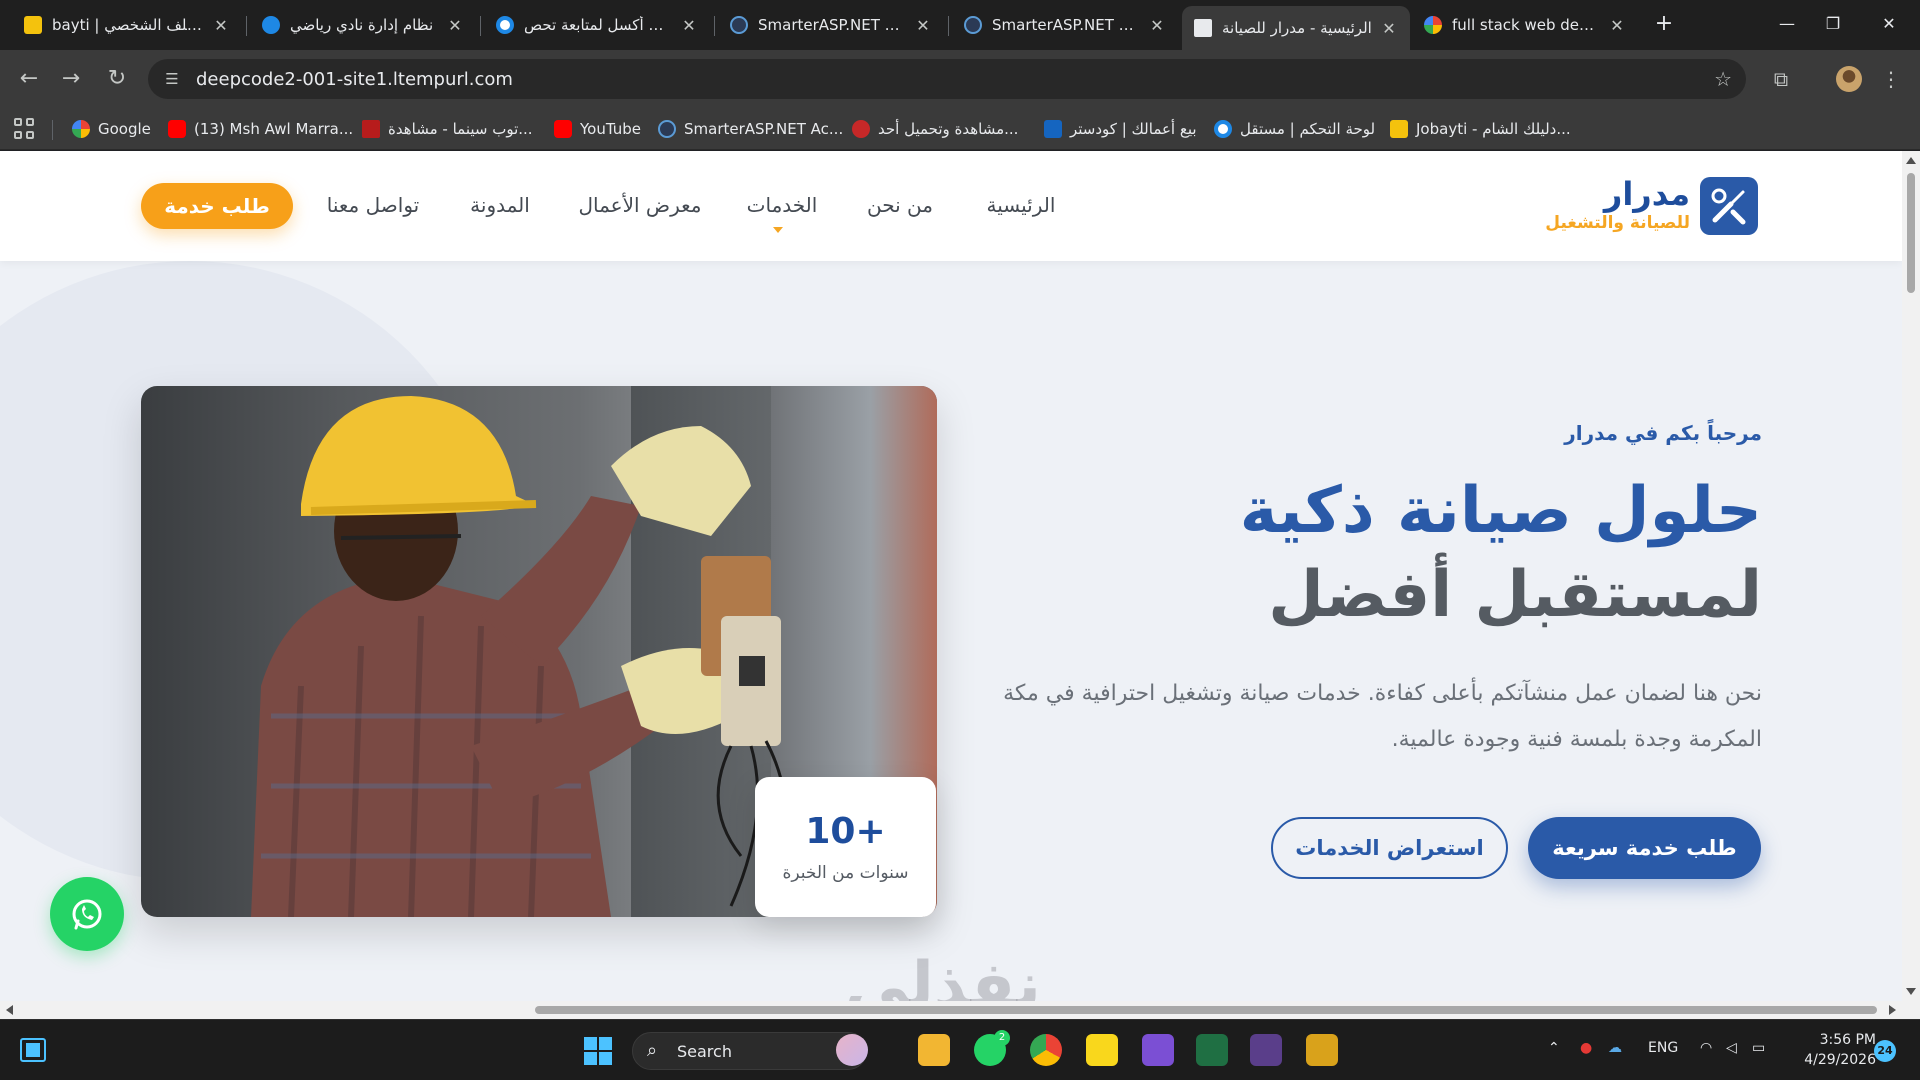 Image resolution: width=1920 pixels, height=1080 pixels. I want to click on tab-sports-club: نظام إدارة نادي رياضي ✕, so click(363, 25).